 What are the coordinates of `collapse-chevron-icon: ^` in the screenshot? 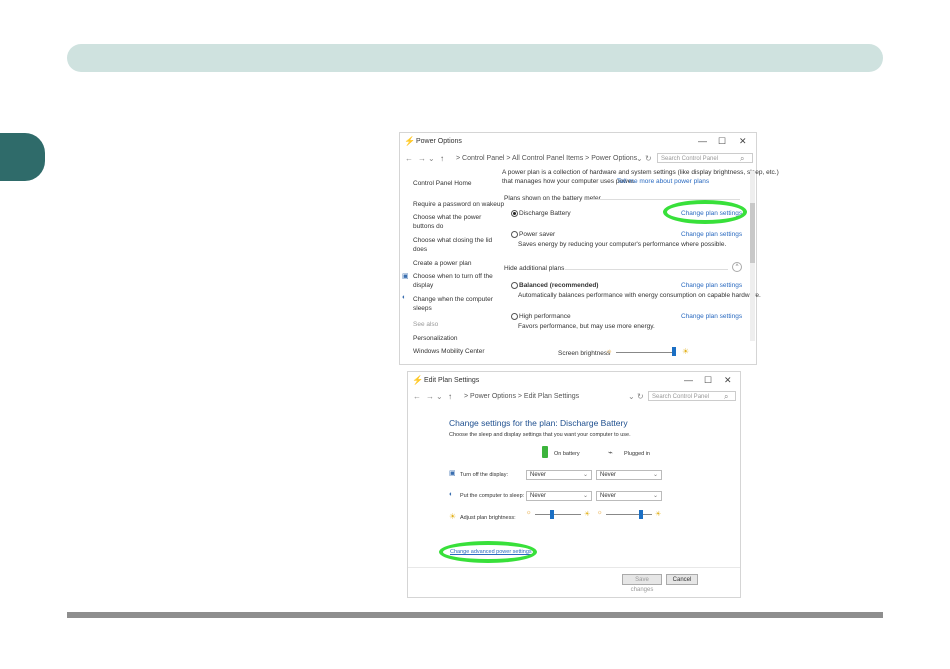 It's located at (737, 267).